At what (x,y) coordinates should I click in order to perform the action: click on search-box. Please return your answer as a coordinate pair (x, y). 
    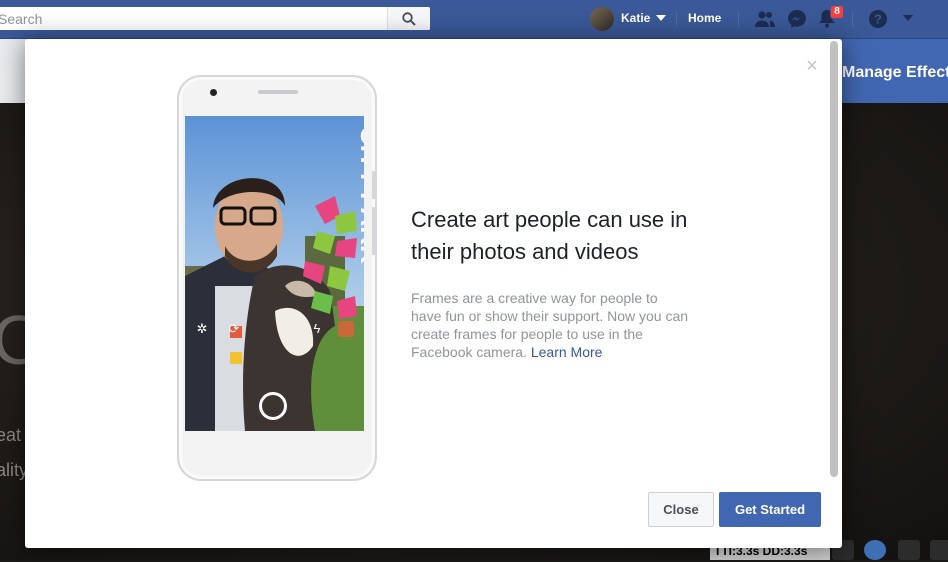
    Looking at the image, I should click on (215, 18).